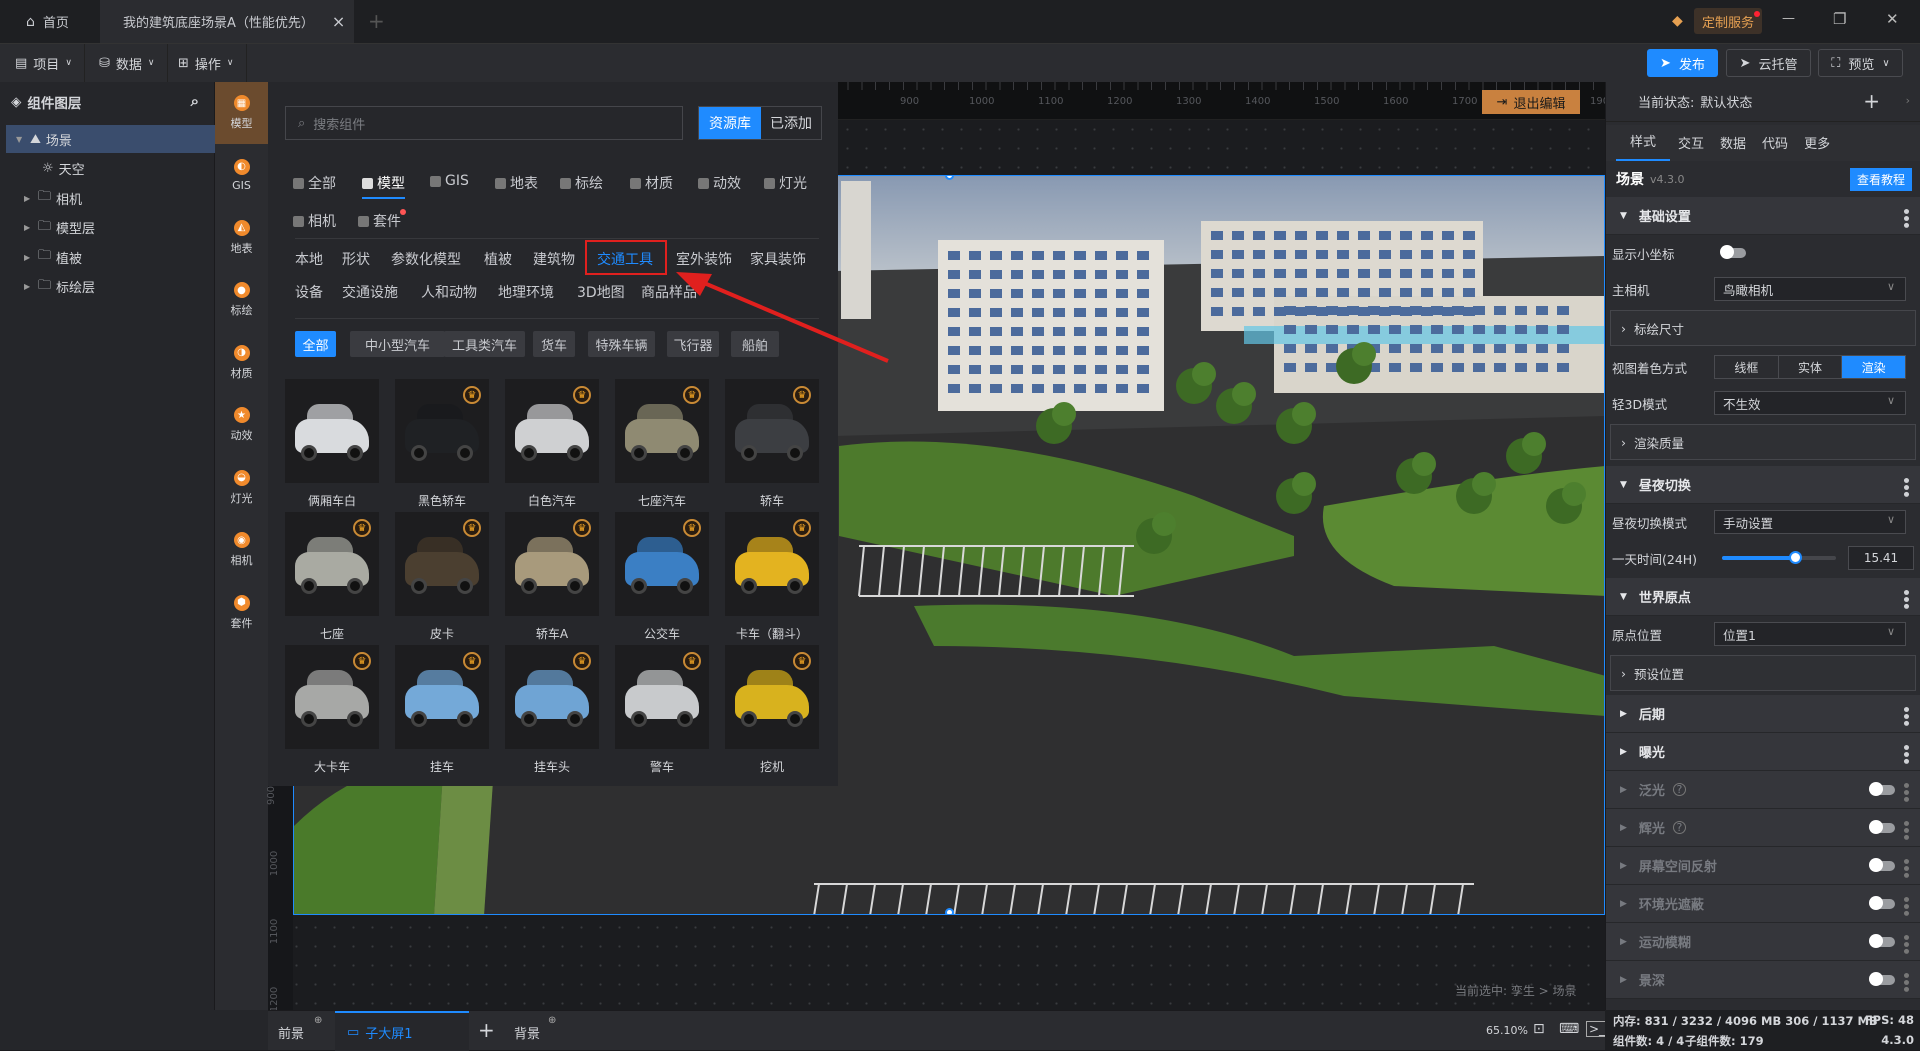 This screenshot has height=1051, width=1920. Describe the element at coordinates (581, 183) in the screenshot. I see `category-tab: 标绘` at that location.